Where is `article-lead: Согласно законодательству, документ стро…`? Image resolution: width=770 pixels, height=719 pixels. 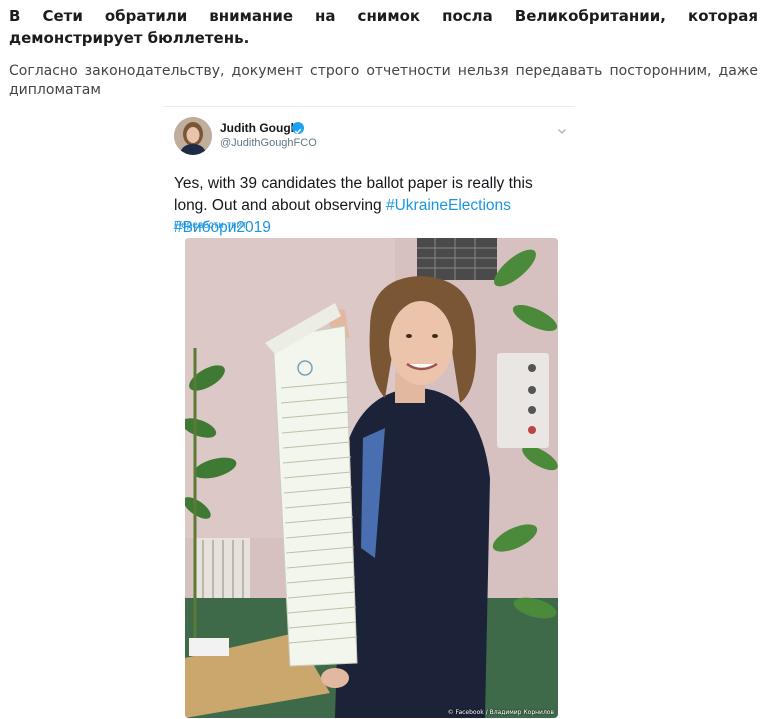 article-lead: Согласно законодательству, документ стро… is located at coordinates (383, 80).